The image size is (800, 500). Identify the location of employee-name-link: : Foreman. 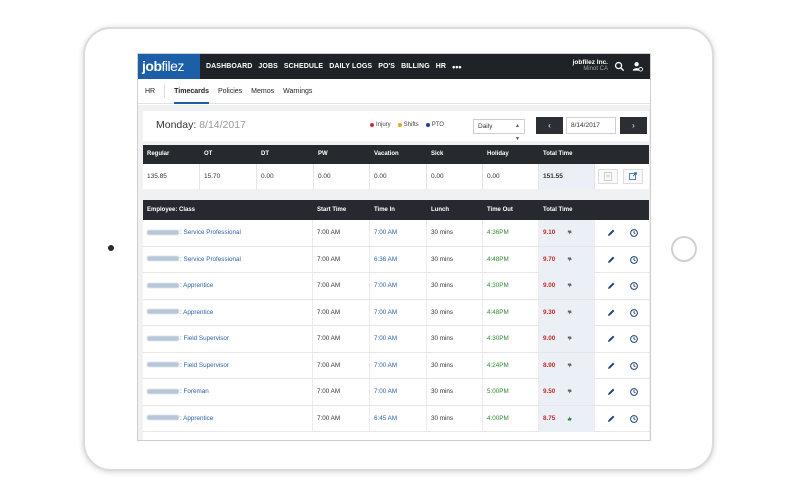
(228, 392).